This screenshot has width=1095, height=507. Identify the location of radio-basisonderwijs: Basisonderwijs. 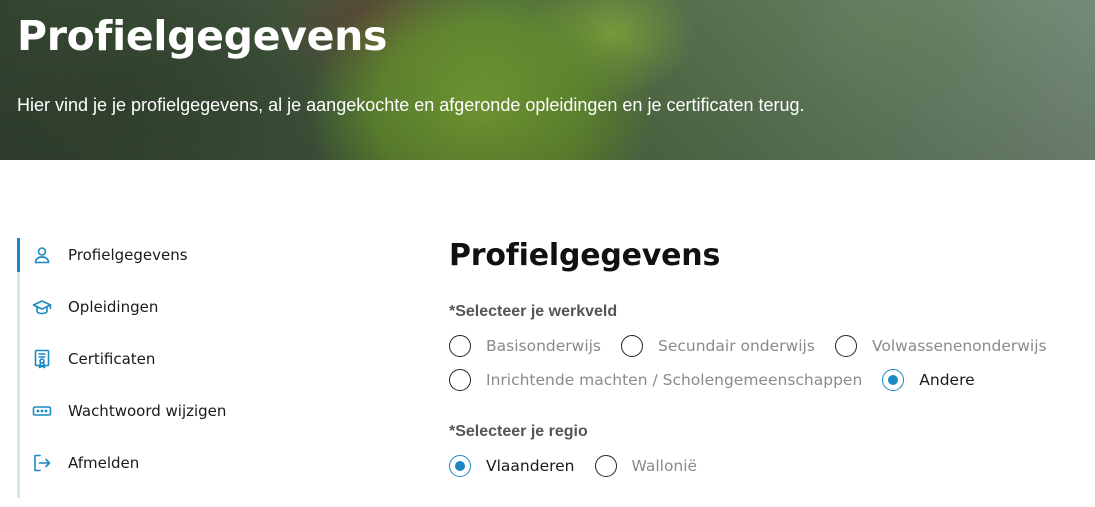
(525, 346).